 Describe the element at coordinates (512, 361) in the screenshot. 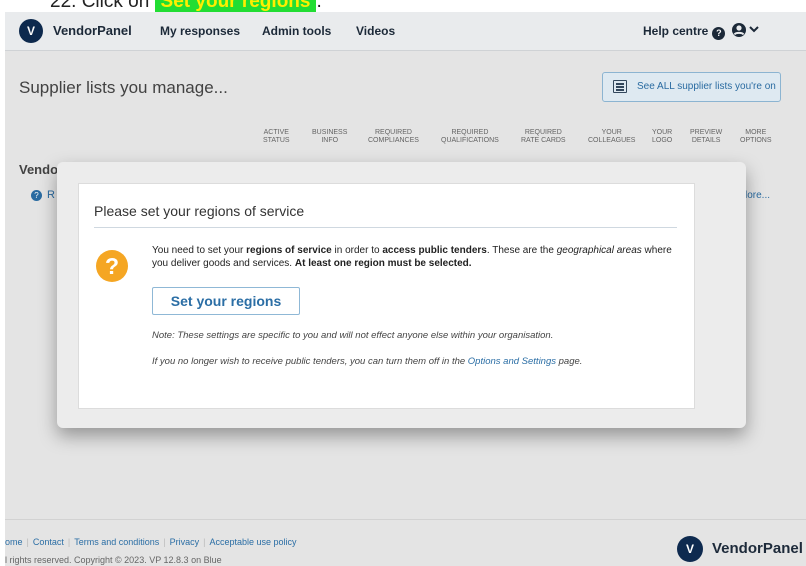

I see `options-and-settings-link: Options and Settings` at that location.